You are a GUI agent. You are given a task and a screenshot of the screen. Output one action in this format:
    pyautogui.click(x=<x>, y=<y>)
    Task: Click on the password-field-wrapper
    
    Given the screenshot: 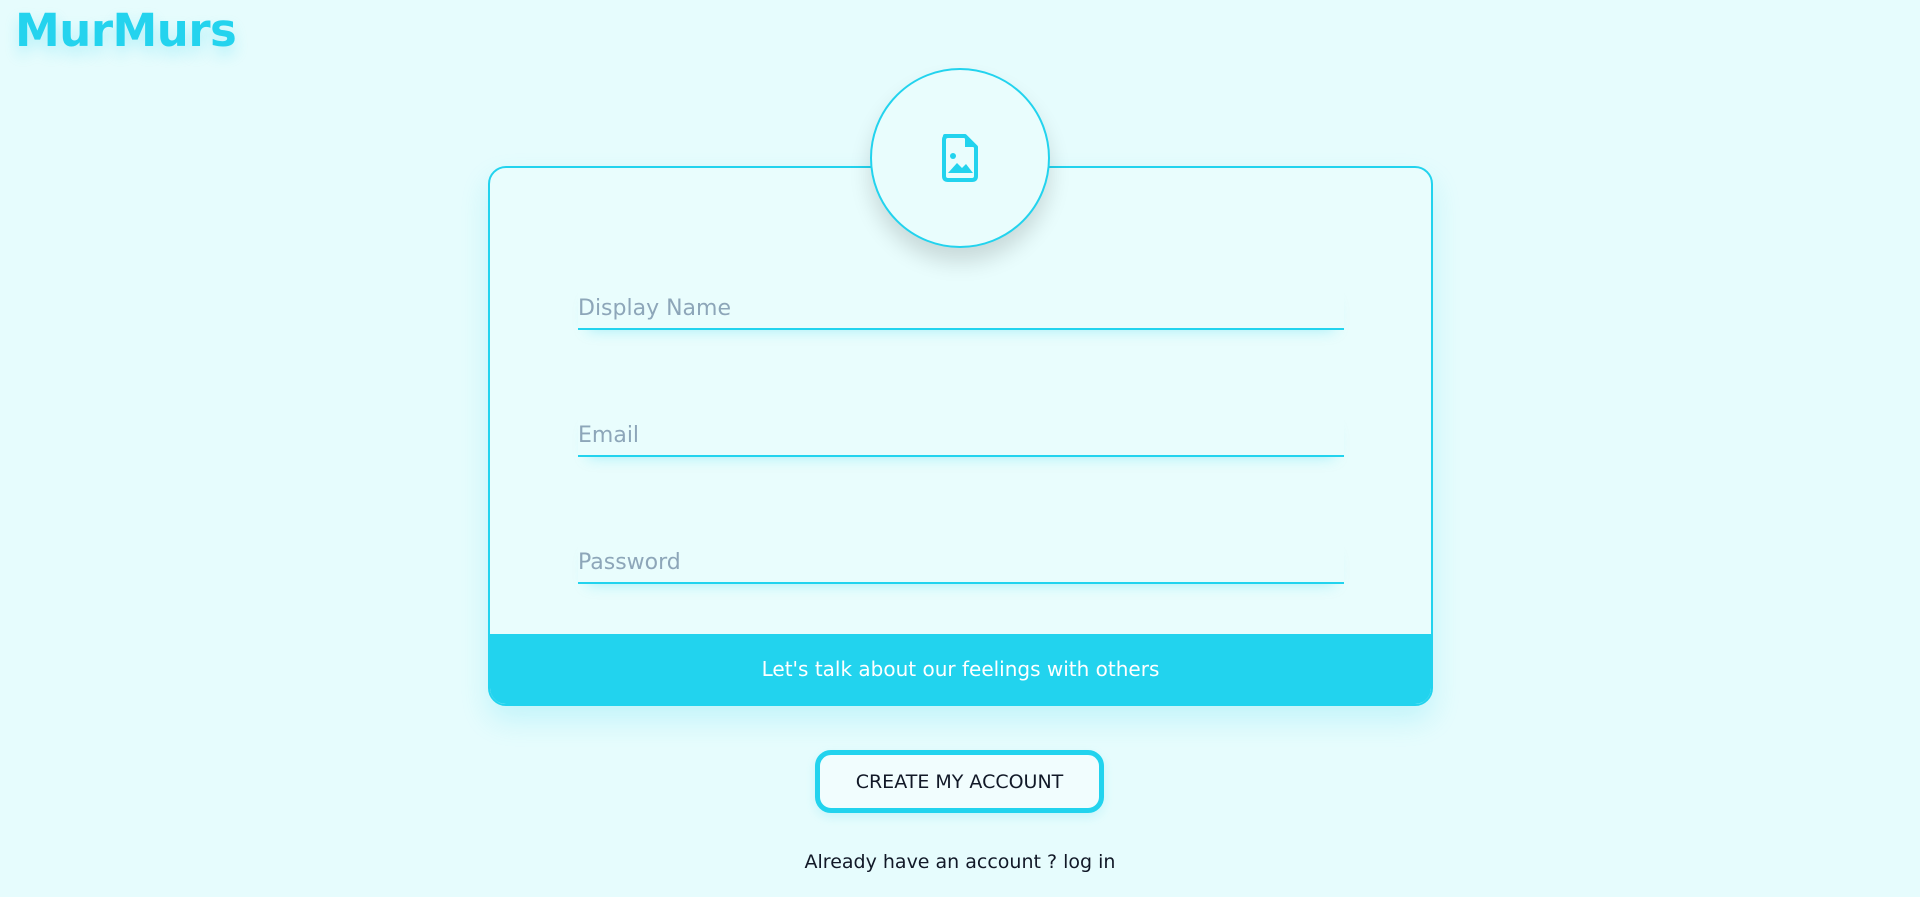 What is the action you would take?
    pyautogui.click(x=961, y=560)
    